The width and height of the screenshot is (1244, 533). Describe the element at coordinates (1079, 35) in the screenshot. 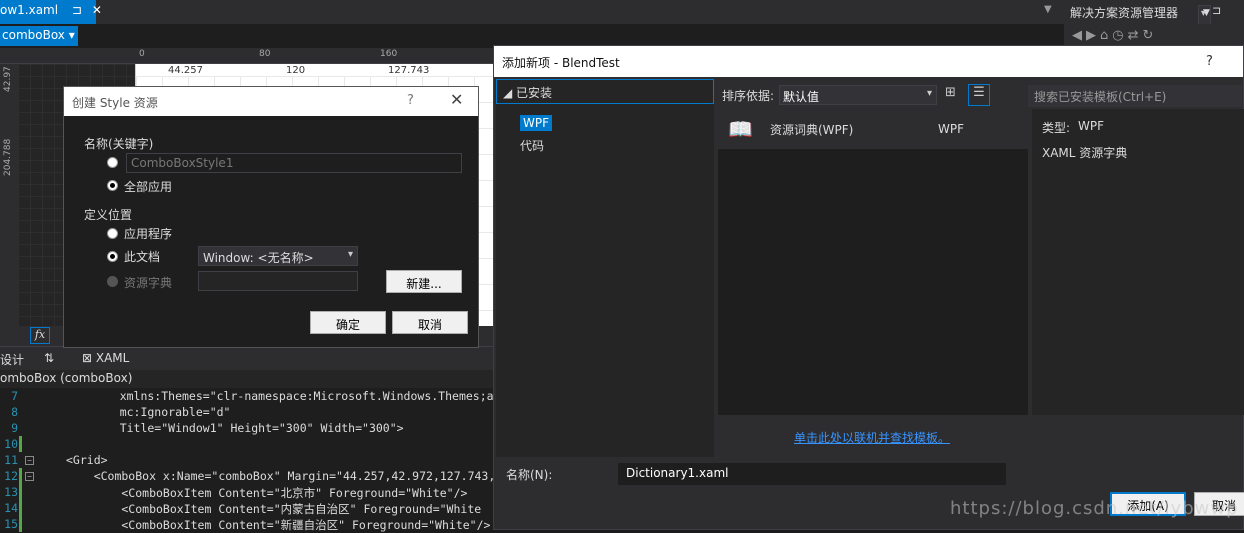

I see `back-icon: ◀` at that location.